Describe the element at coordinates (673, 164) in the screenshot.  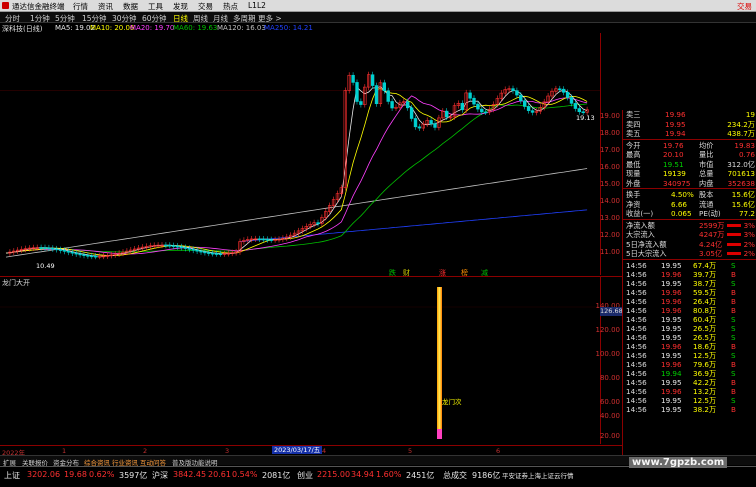
I see `stat-value: 19.51` at that location.